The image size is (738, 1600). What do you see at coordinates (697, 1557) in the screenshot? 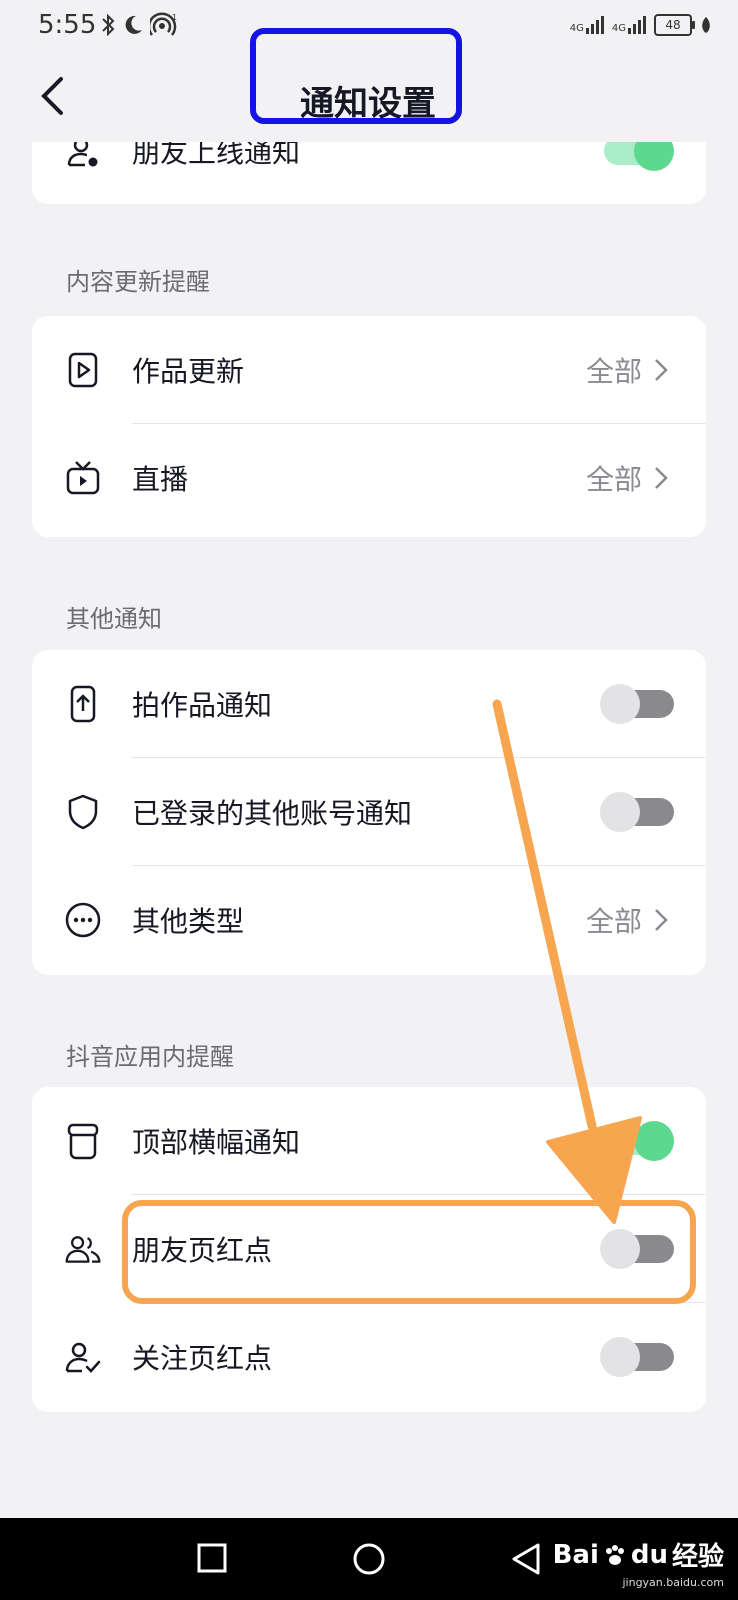
I see `watermark-suffix: 经验` at bounding box center [697, 1557].